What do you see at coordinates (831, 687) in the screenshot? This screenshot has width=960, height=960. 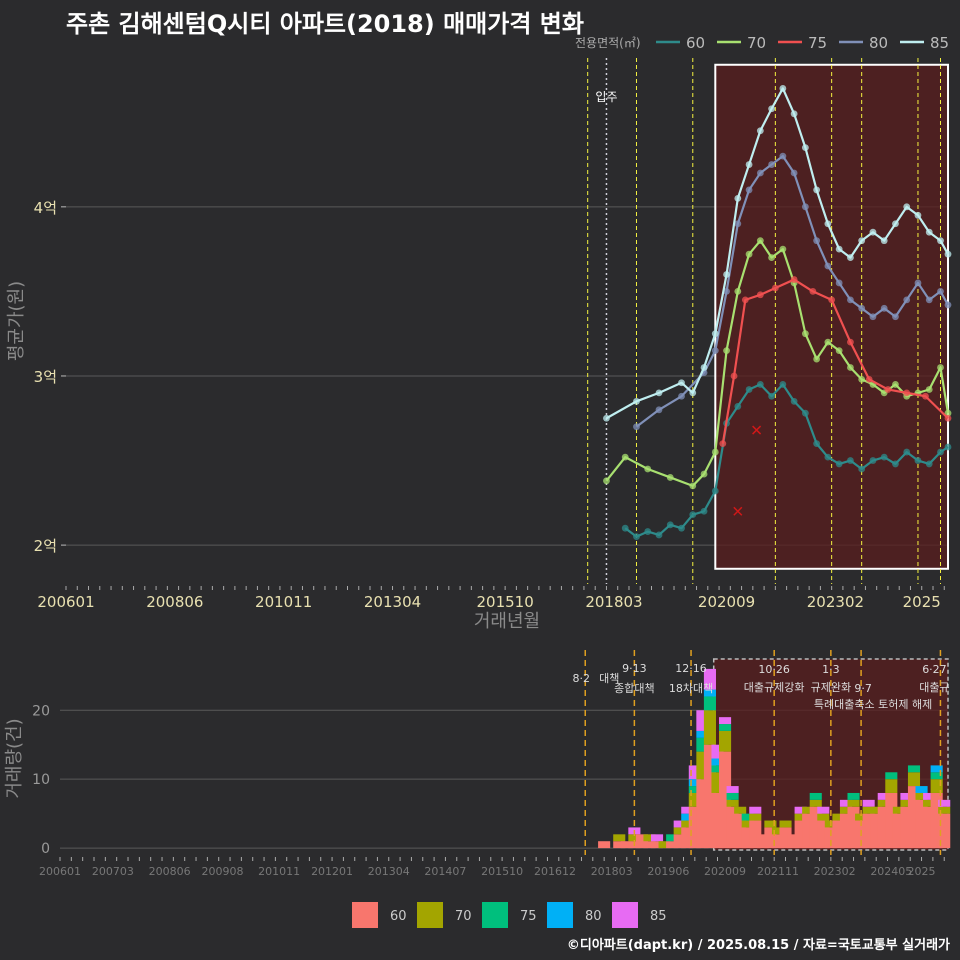 I see `policy-event-label: 규제완화` at bounding box center [831, 687].